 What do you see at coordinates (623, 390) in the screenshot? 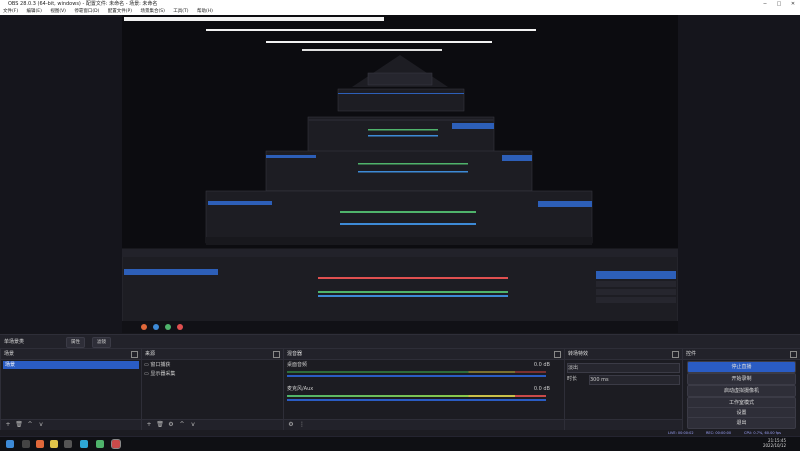
I see `transitions-dock: 转场特效 淡出 时长 300 ms` at bounding box center [623, 390].